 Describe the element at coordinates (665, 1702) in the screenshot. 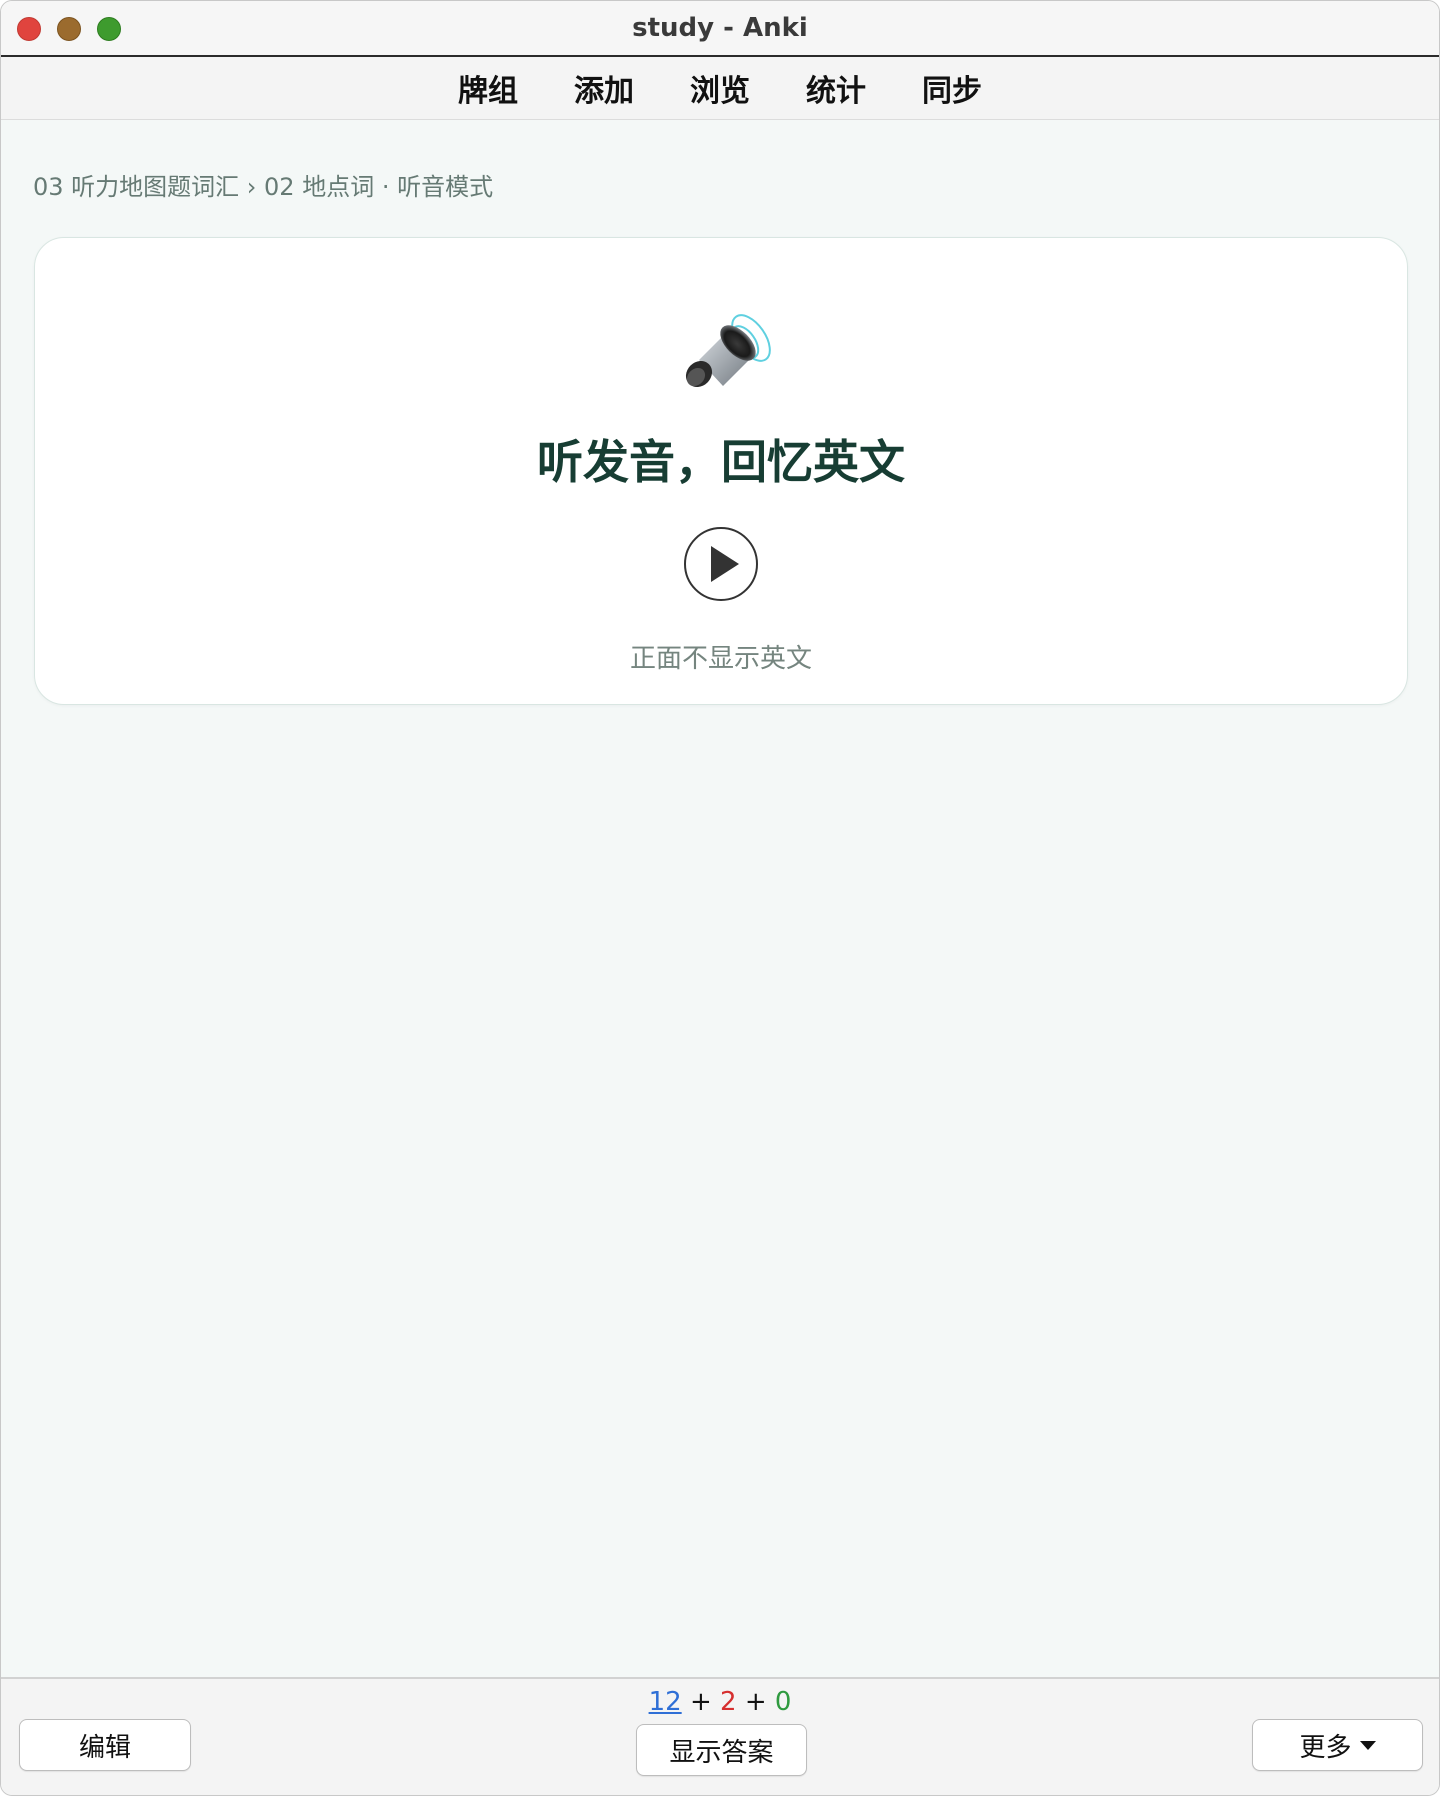

I see `new-count: 12` at that location.